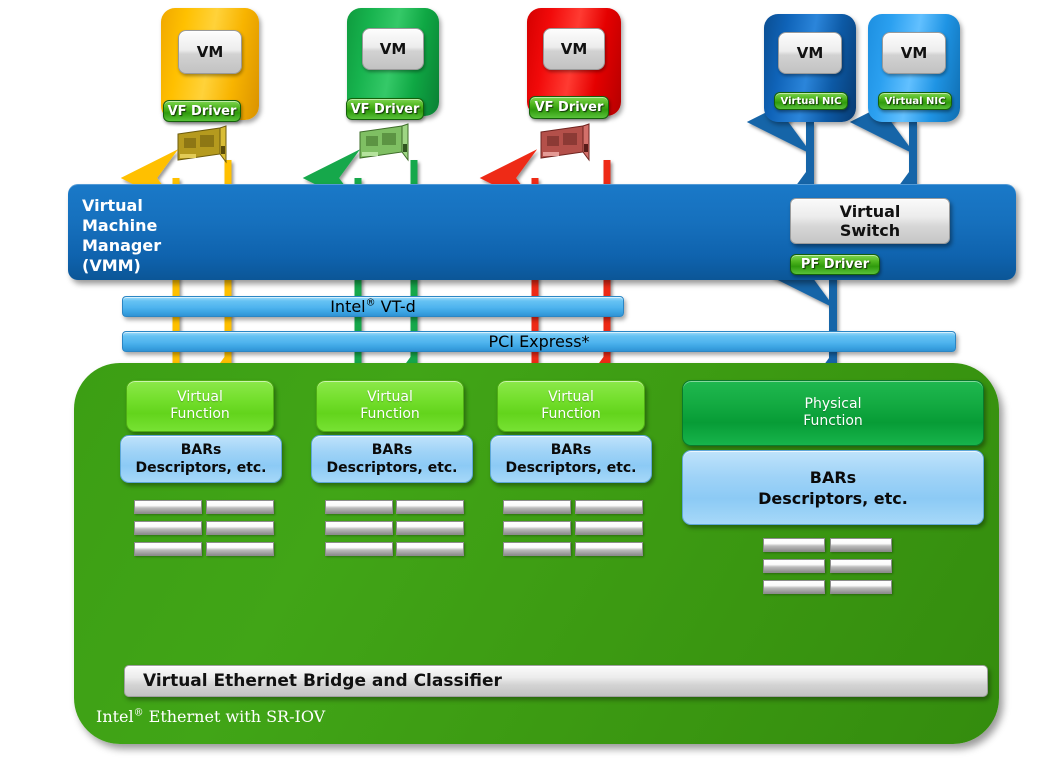 This screenshot has height=765, width=1064. I want to click on bars-descriptors-2: BARs Descriptors, etc., so click(392, 459).